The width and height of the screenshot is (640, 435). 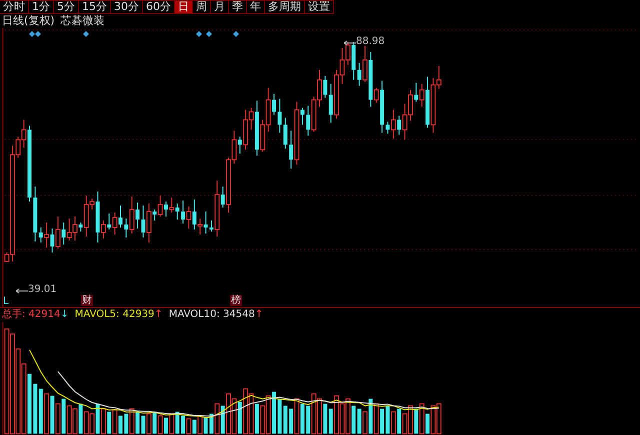 I want to click on high-price-label: 88.98, so click(x=370, y=41).